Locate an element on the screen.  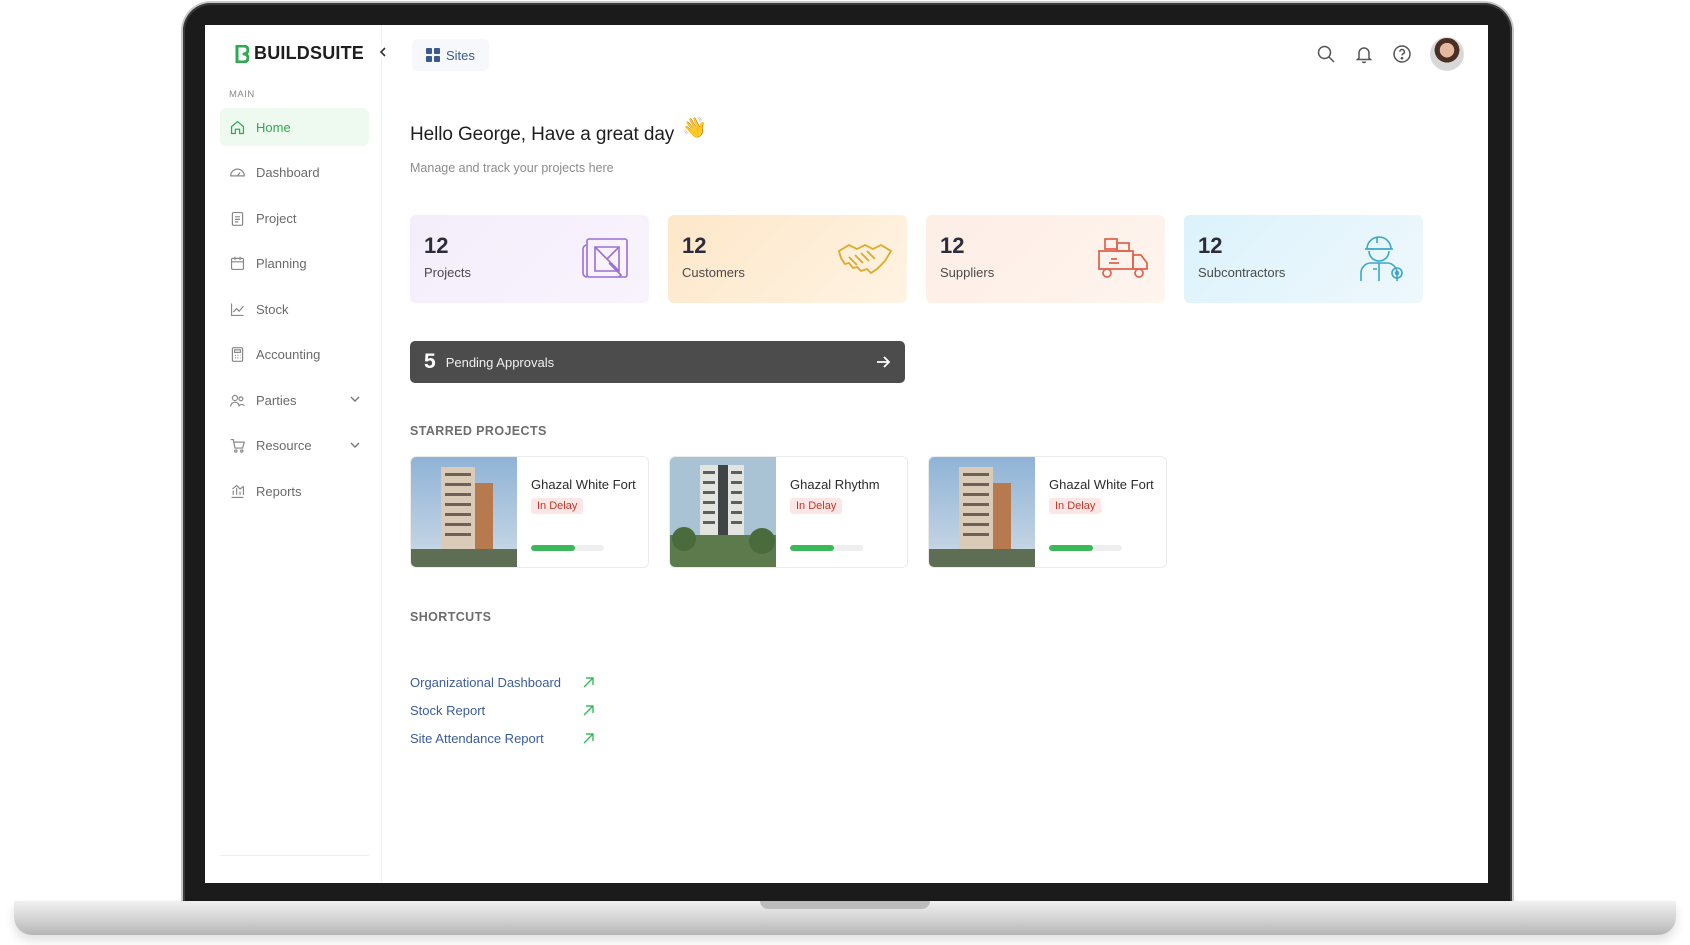
shortcut-link: Stock Report is located at coordinates (502, 710).